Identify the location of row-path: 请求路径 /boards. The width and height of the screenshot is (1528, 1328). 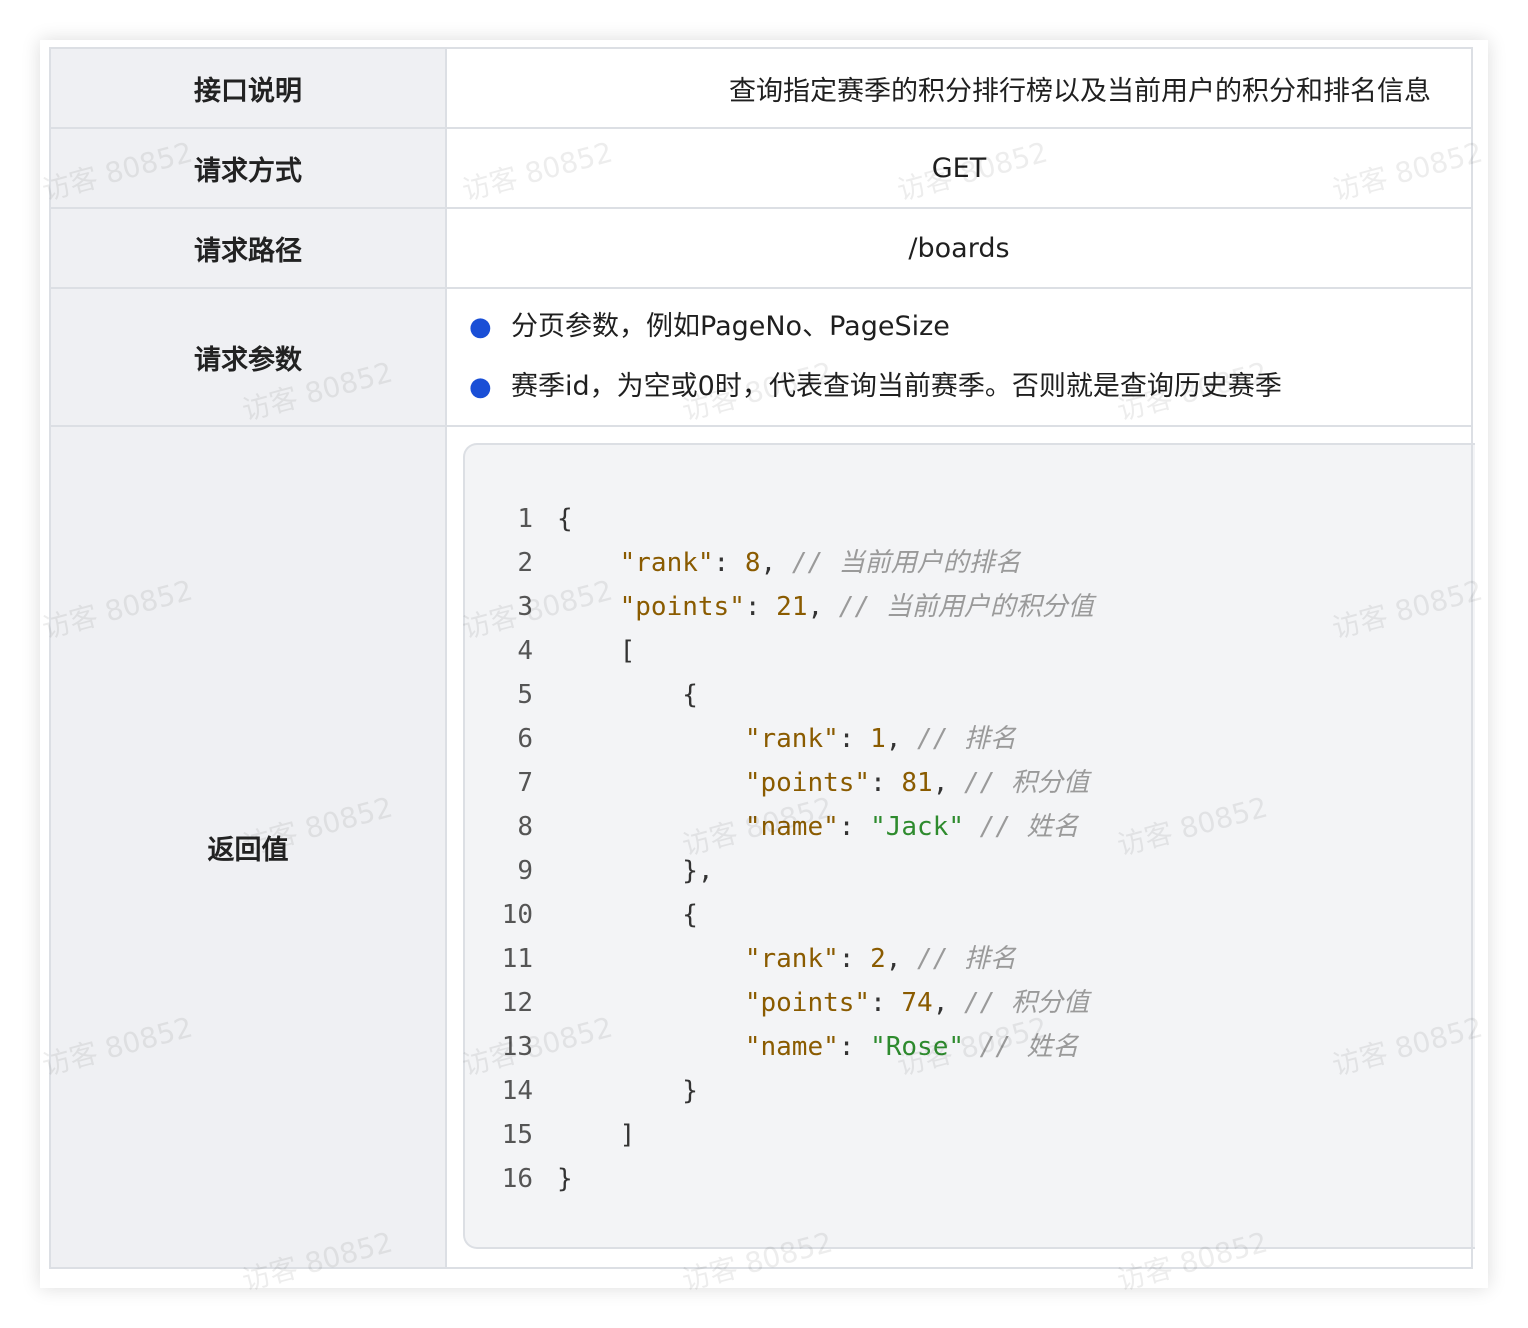
(761, 248).